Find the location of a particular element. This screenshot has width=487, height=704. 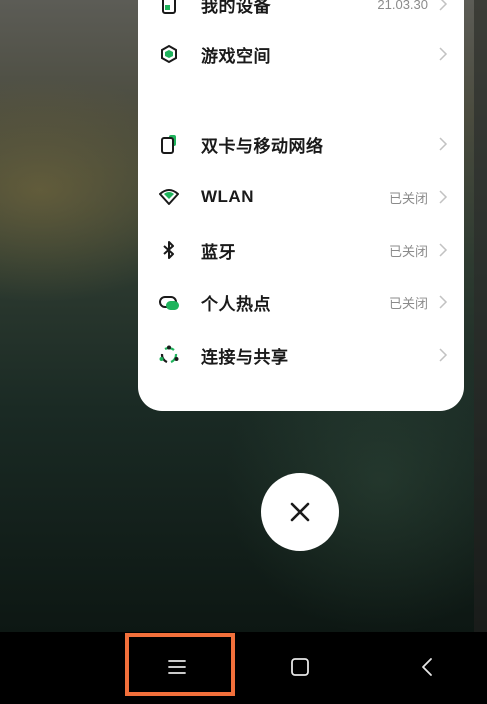

settings-item-my-device: 我的设备 21.03.30 is located at coordinates (301, 12).